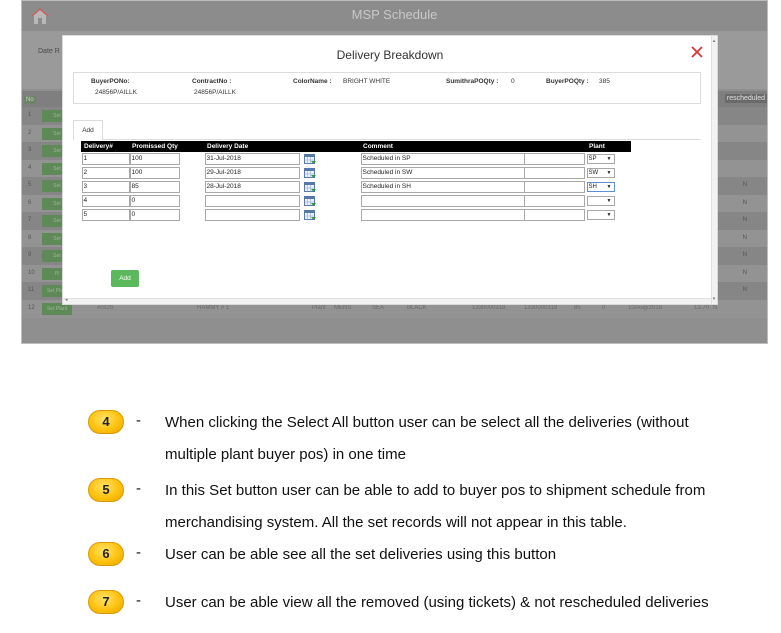 This screenshot has height=633, width=781. What do you see at coordinates (105, 200) in the screenshot?
I see `delivery-number-field: 4` at bounding box center [105, 200].